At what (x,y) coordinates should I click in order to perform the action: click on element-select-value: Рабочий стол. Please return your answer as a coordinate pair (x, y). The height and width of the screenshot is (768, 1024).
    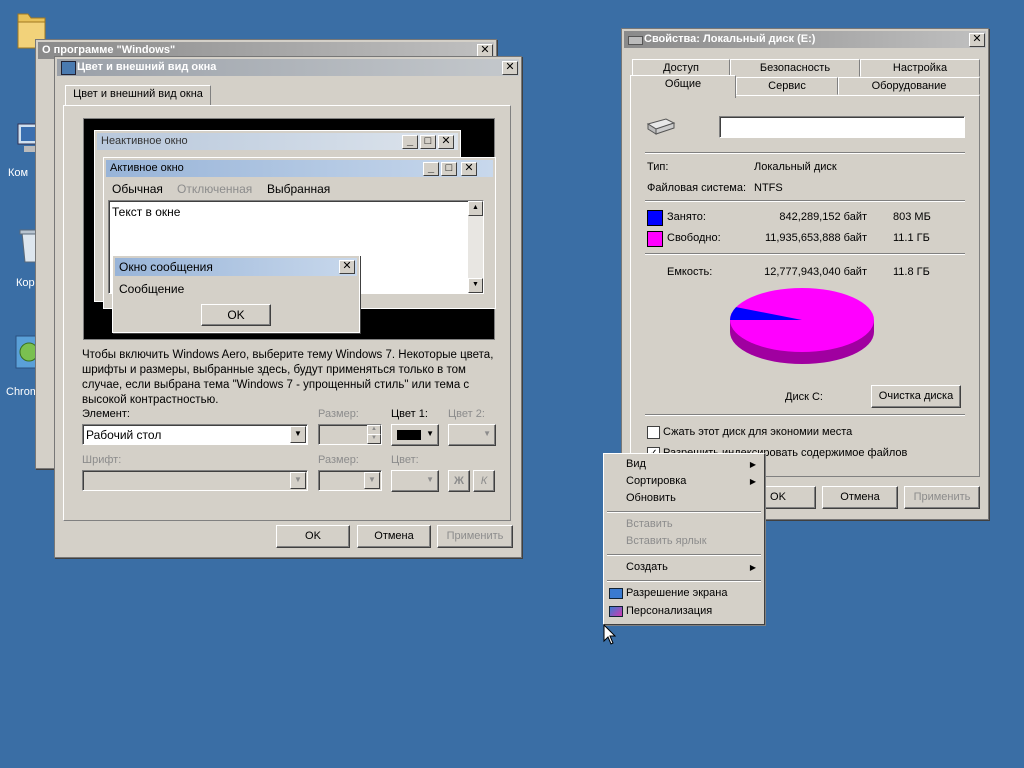
    Looking at the image, I should click on (124, 435).